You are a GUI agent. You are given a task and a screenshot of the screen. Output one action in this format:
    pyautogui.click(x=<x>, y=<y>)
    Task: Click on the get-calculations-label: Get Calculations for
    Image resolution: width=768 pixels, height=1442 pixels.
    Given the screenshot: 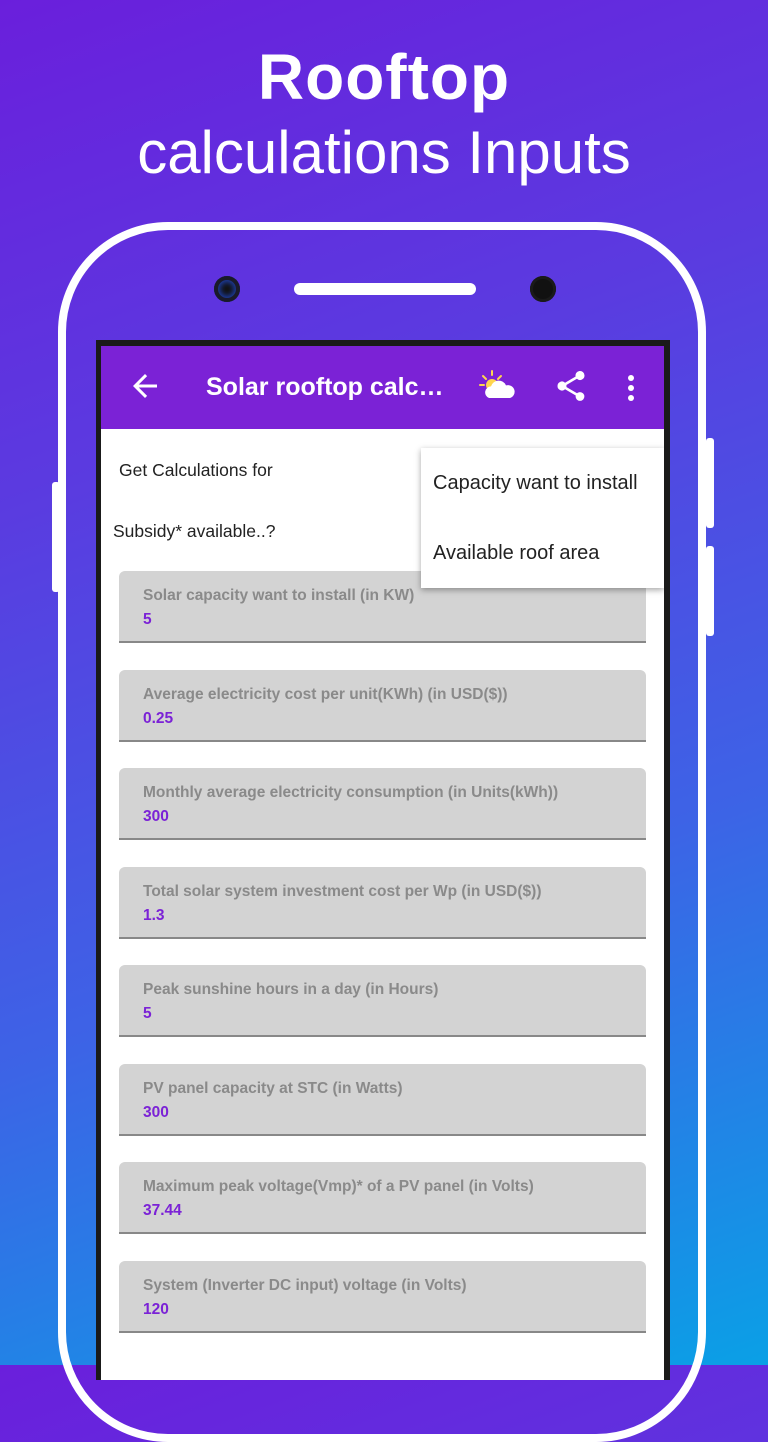 What is the action you would take?
    pyautogui.click(x=196, y=470)
    